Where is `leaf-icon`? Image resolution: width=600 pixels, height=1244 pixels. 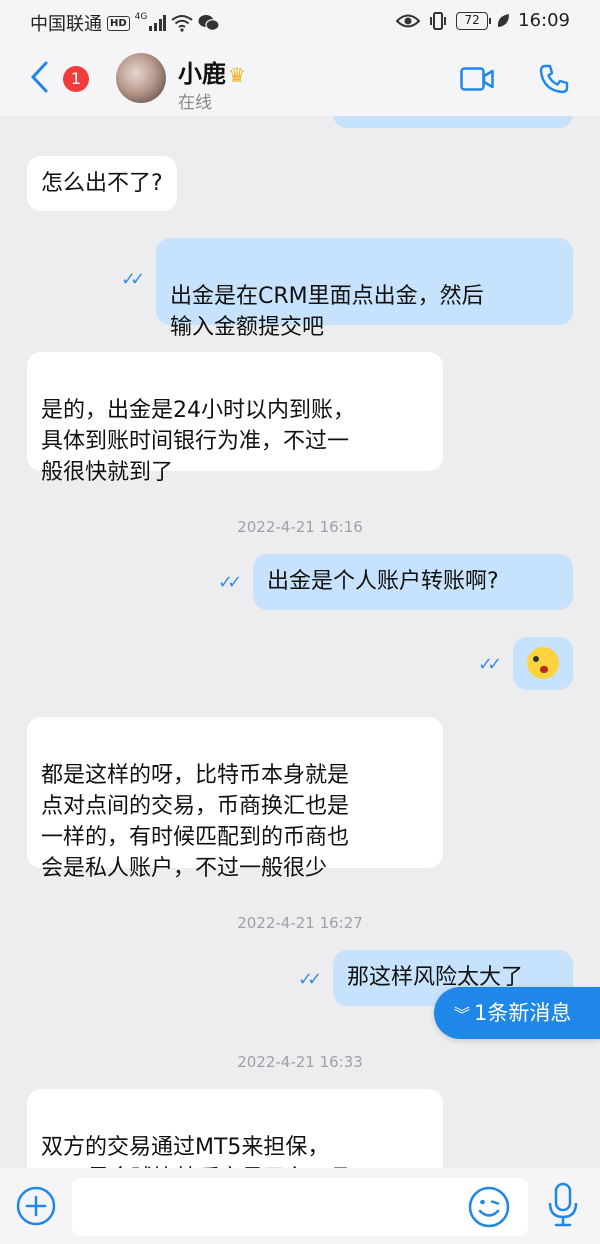
leaf-icon is located at coordinates (504, 20).